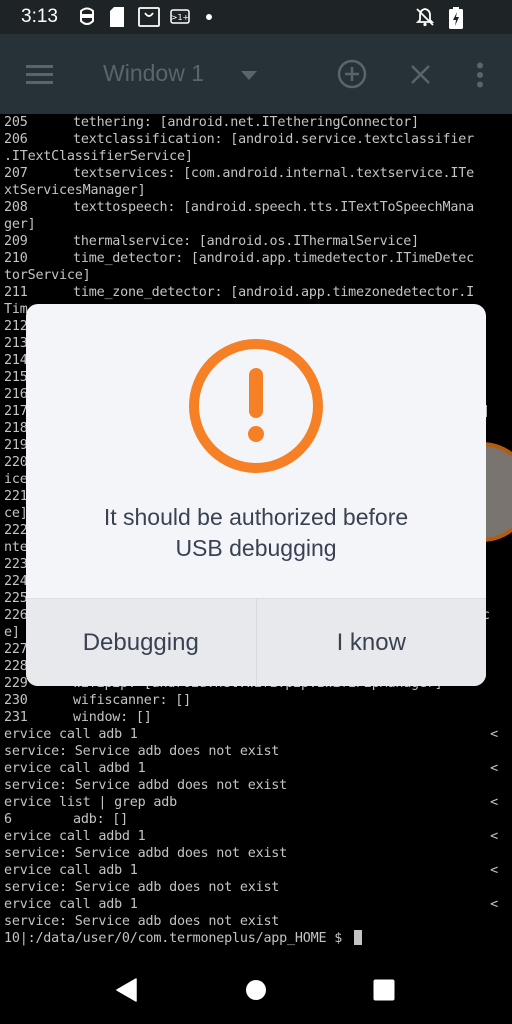 Image resolution: width=512 pixels, height=1024 pixels. What do you see at coordinates (256, 802) in the screenshot?
I see `terminal-line: ervice list | grep adb <` at bounding box center [256, 802].